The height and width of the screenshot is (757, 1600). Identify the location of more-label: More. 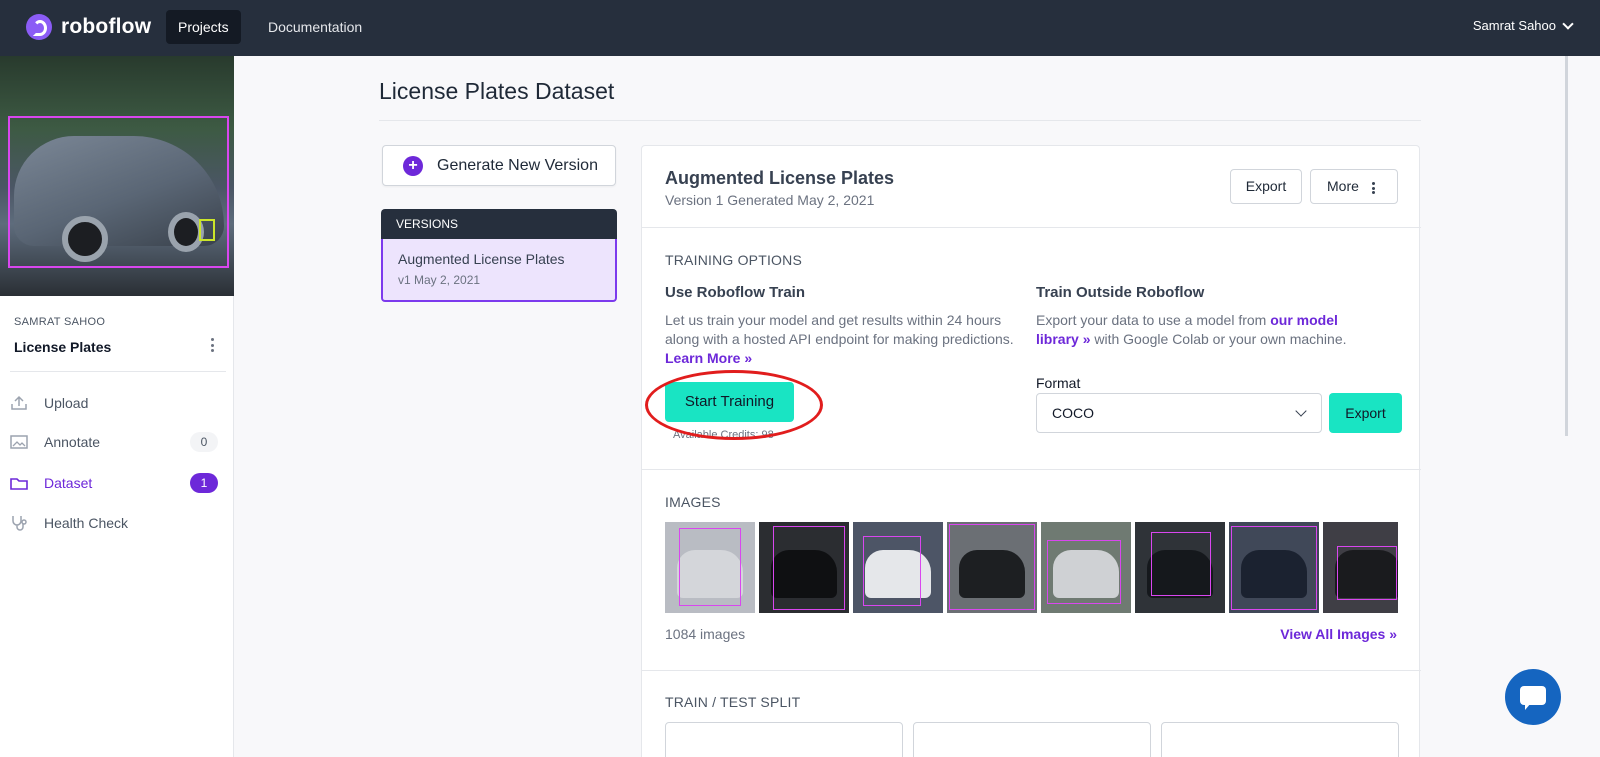
(1343, 186).